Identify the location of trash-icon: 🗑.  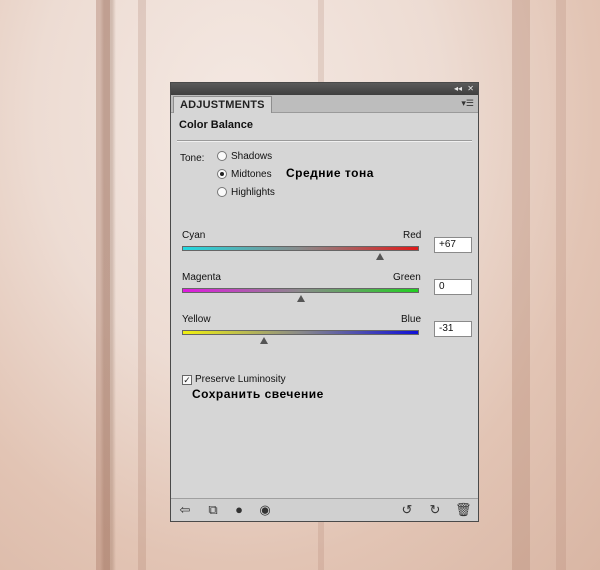
(463, 510).